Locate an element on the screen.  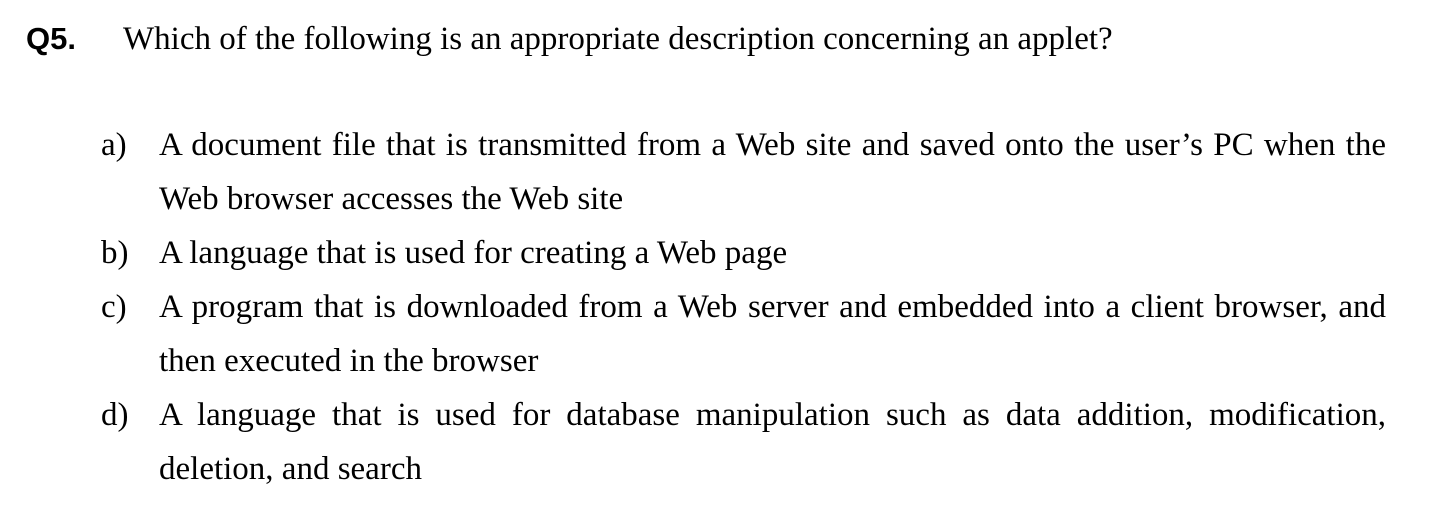
option-label: a) is located at coordinates (114, 145).